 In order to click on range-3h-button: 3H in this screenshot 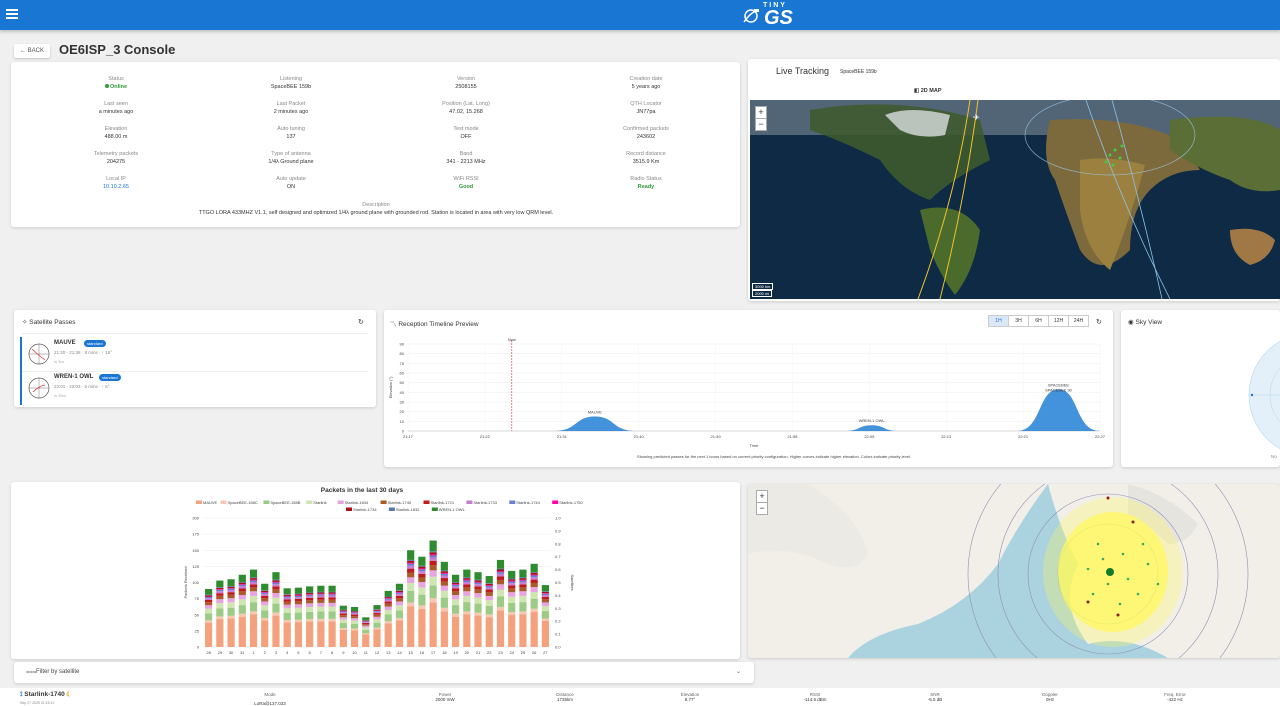, I will do `click(1018, 321)`.